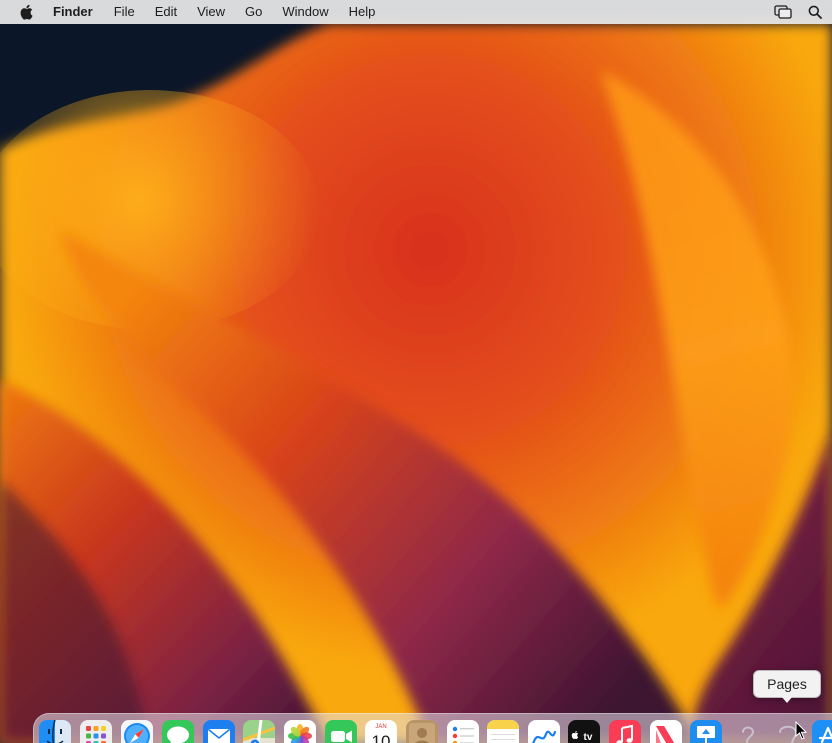 This screenshot has width=832, height=743. What do you see at coordinates (815, 12) in the screenshot?
I see `spotlight-search-icon` at bounding box center [815, 12].